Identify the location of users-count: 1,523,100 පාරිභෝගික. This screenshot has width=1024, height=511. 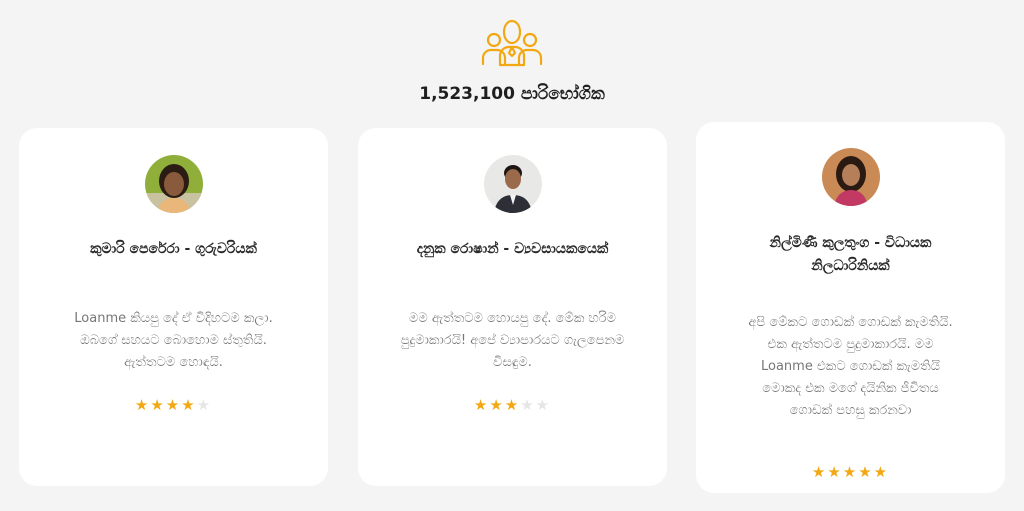
(512, 94).